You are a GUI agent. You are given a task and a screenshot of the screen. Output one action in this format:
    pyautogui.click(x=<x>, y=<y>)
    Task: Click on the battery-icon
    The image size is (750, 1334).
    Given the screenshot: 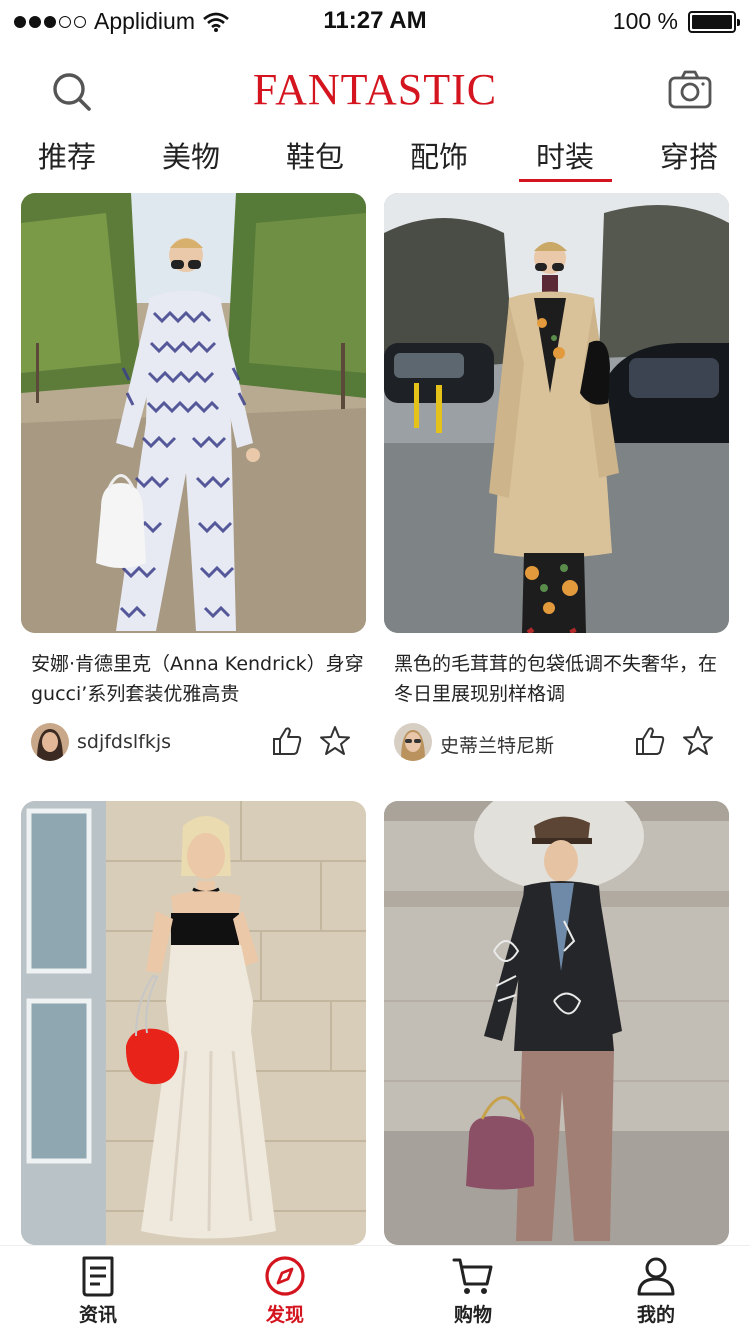 What is the action you would take?
    pyautogui.click(x=714, y=21)
    